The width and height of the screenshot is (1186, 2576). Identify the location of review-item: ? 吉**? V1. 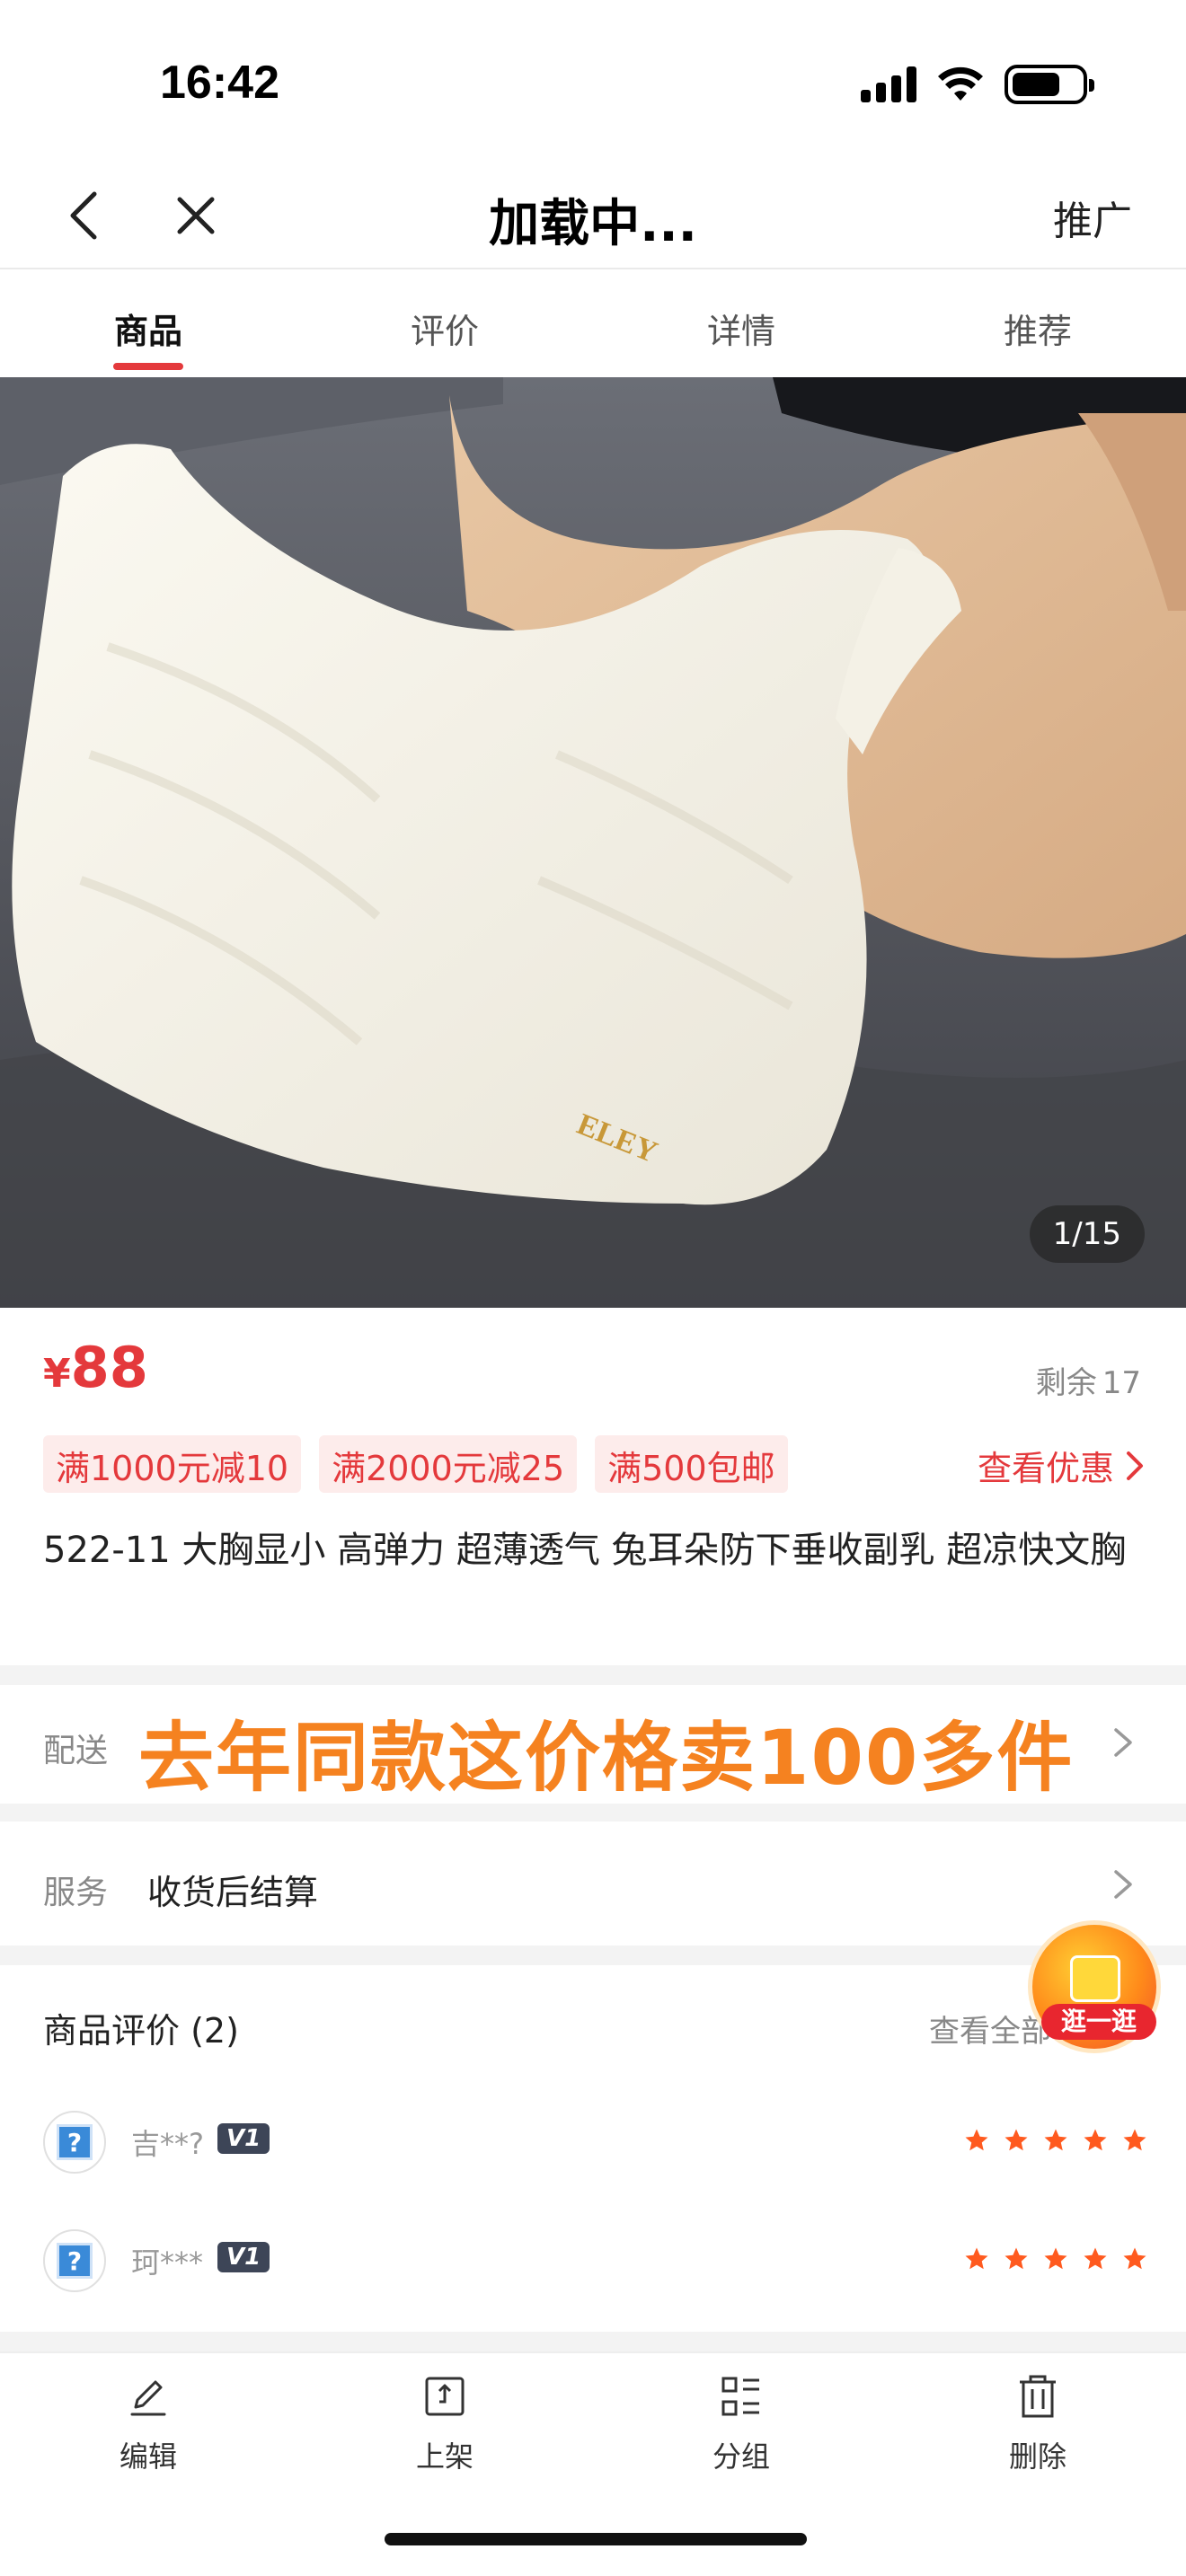
(595, 2142).